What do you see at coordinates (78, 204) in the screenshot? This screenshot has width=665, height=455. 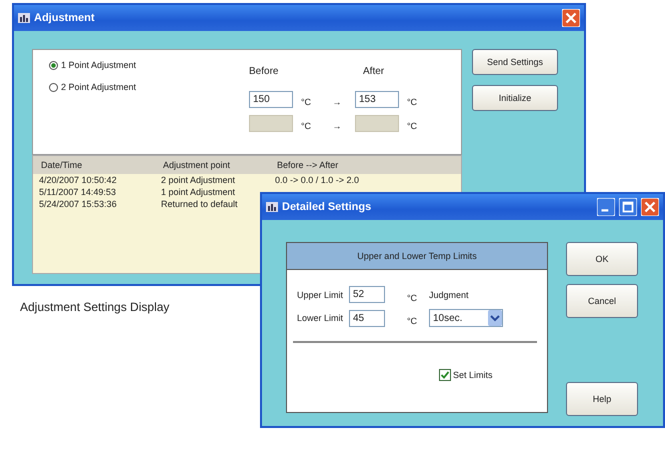 I see `list-cell: 5/24/2007 15:53:36` at bounding box center [78, 204].